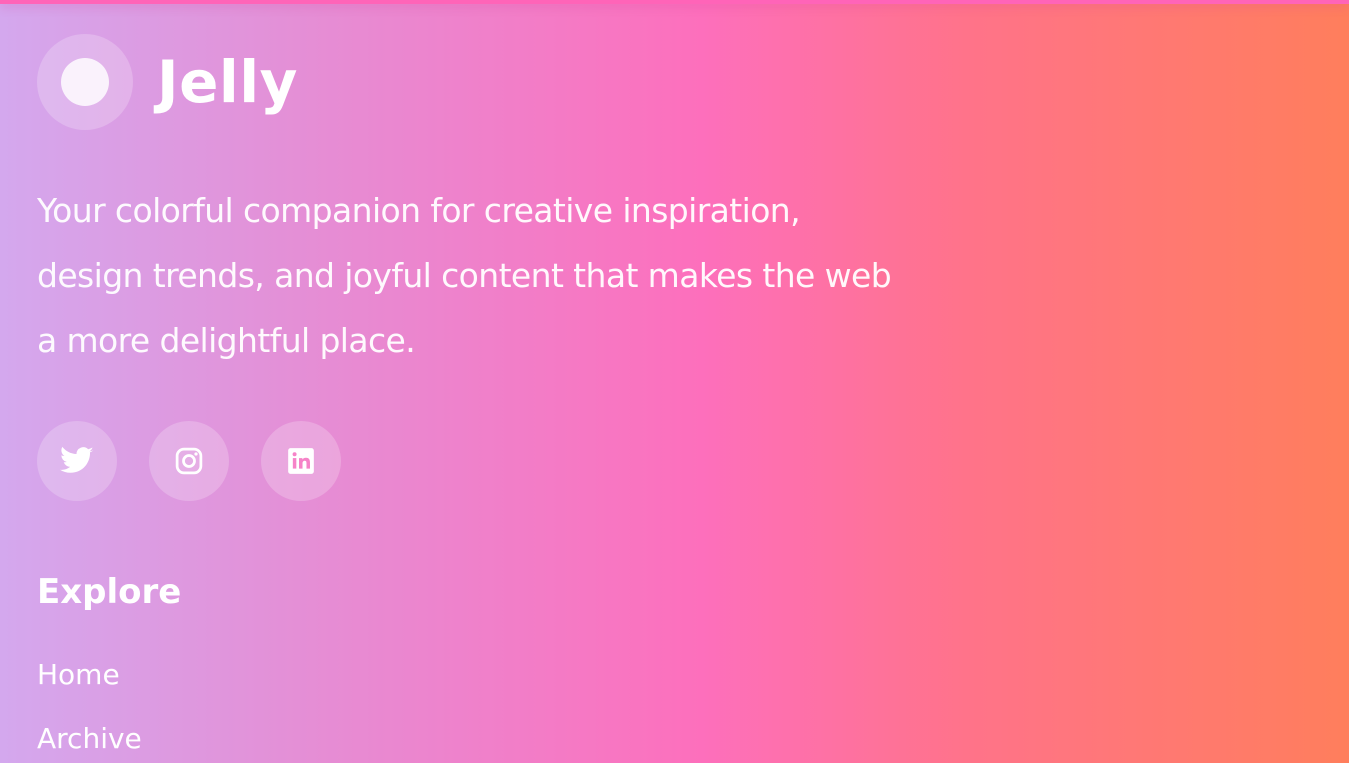 The width and height of the screenshot is (1349, 763). What do you see at coordinates (78, 674) in the screenshot?
I see `home-link: Home` at bounding box center [78, 674].